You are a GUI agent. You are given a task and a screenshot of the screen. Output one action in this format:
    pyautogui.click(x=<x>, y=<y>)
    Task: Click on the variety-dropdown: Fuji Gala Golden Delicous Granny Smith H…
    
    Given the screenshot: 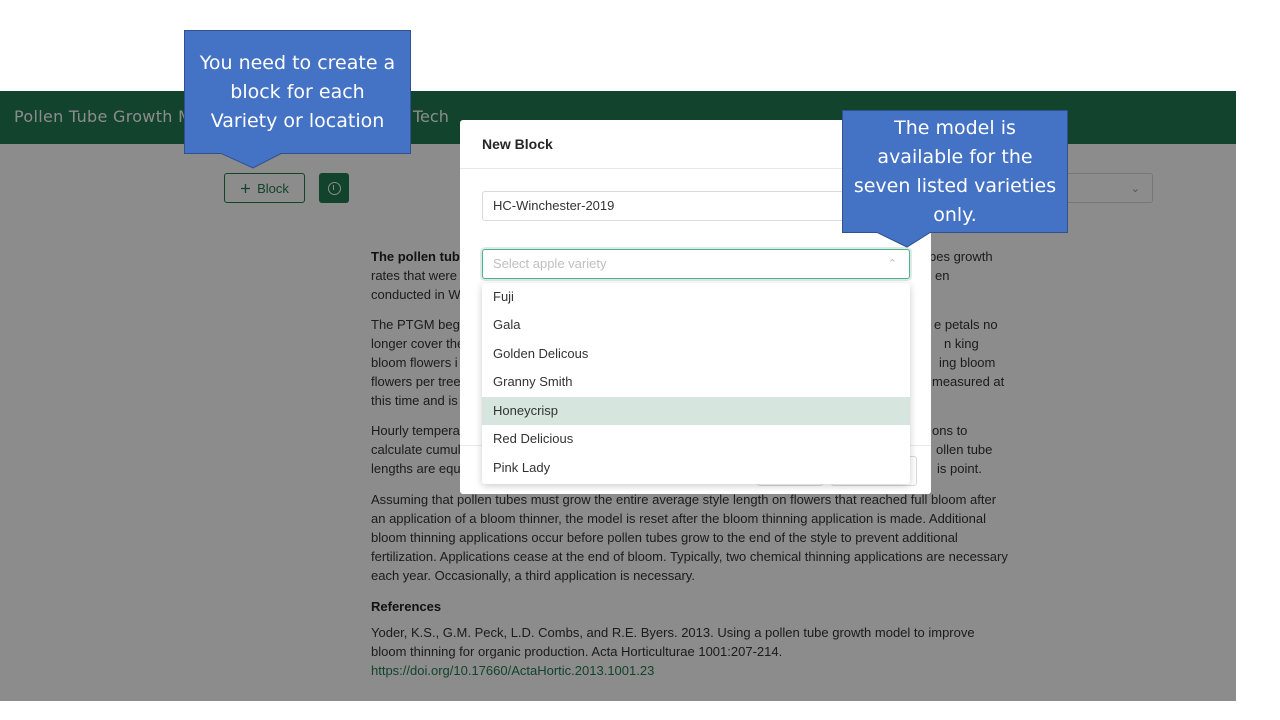 What is the action you would take?
    pyautogui.click(x=696, y=383)
    